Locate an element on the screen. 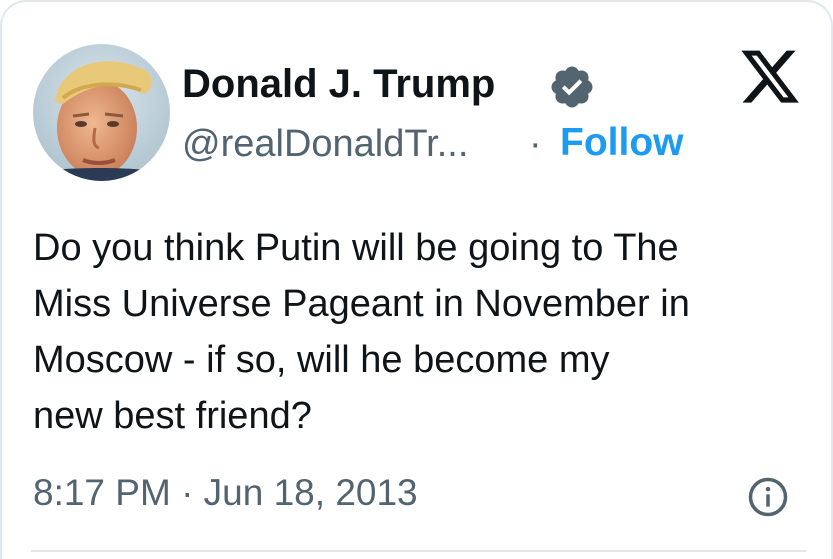 The width and height of the screenshot is (833, 559). x-logo-icon is located at coordinates (770, 80).